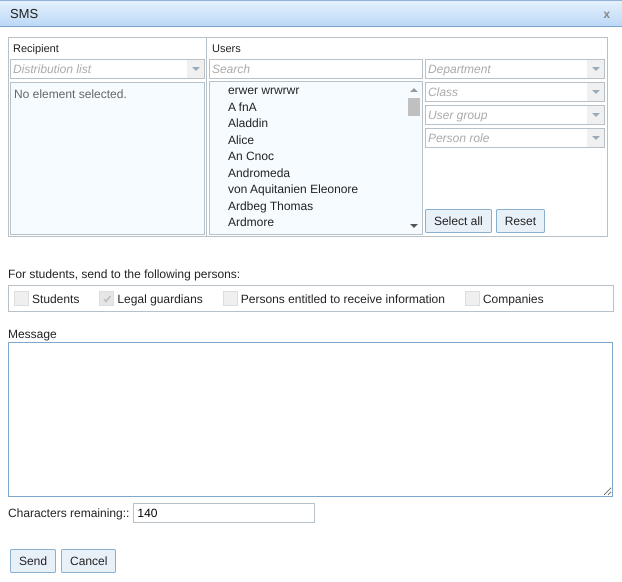  Describe the element at coordinates (317, 140) in the screenshot. I see `user-list-item: Alice` at that location.